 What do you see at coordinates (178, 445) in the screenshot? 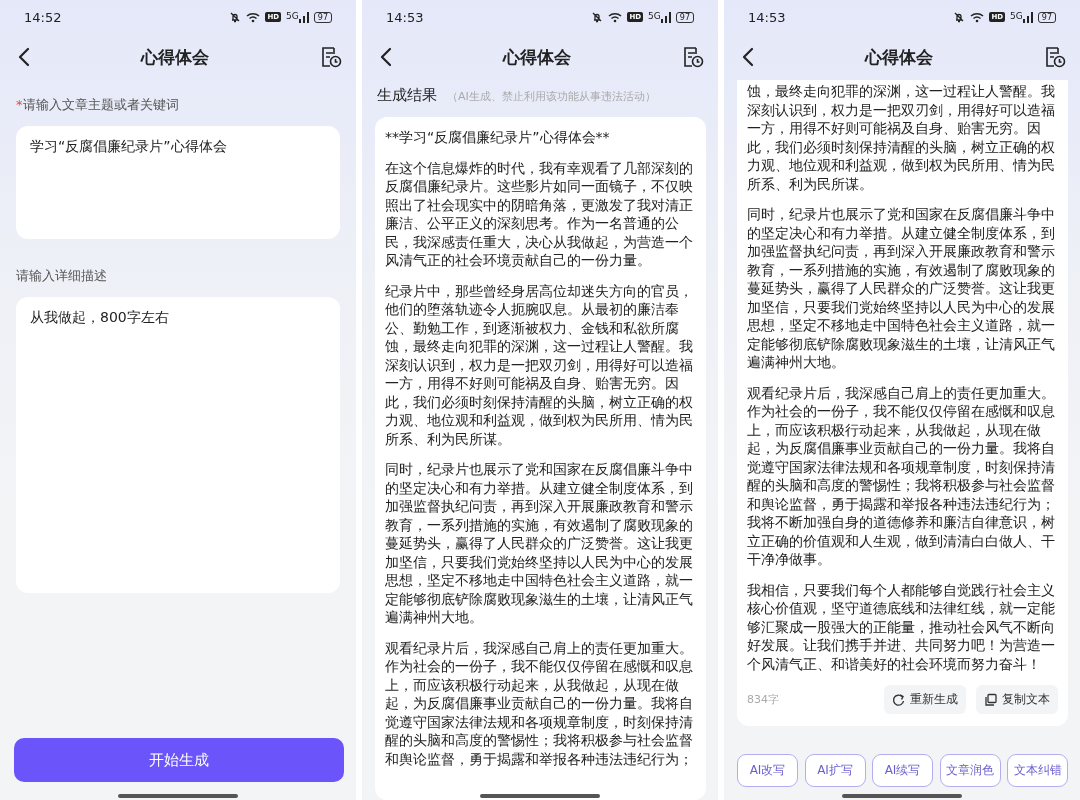
I see `input-field: 从我做起，800字左右` at bounding box center [178, 445].